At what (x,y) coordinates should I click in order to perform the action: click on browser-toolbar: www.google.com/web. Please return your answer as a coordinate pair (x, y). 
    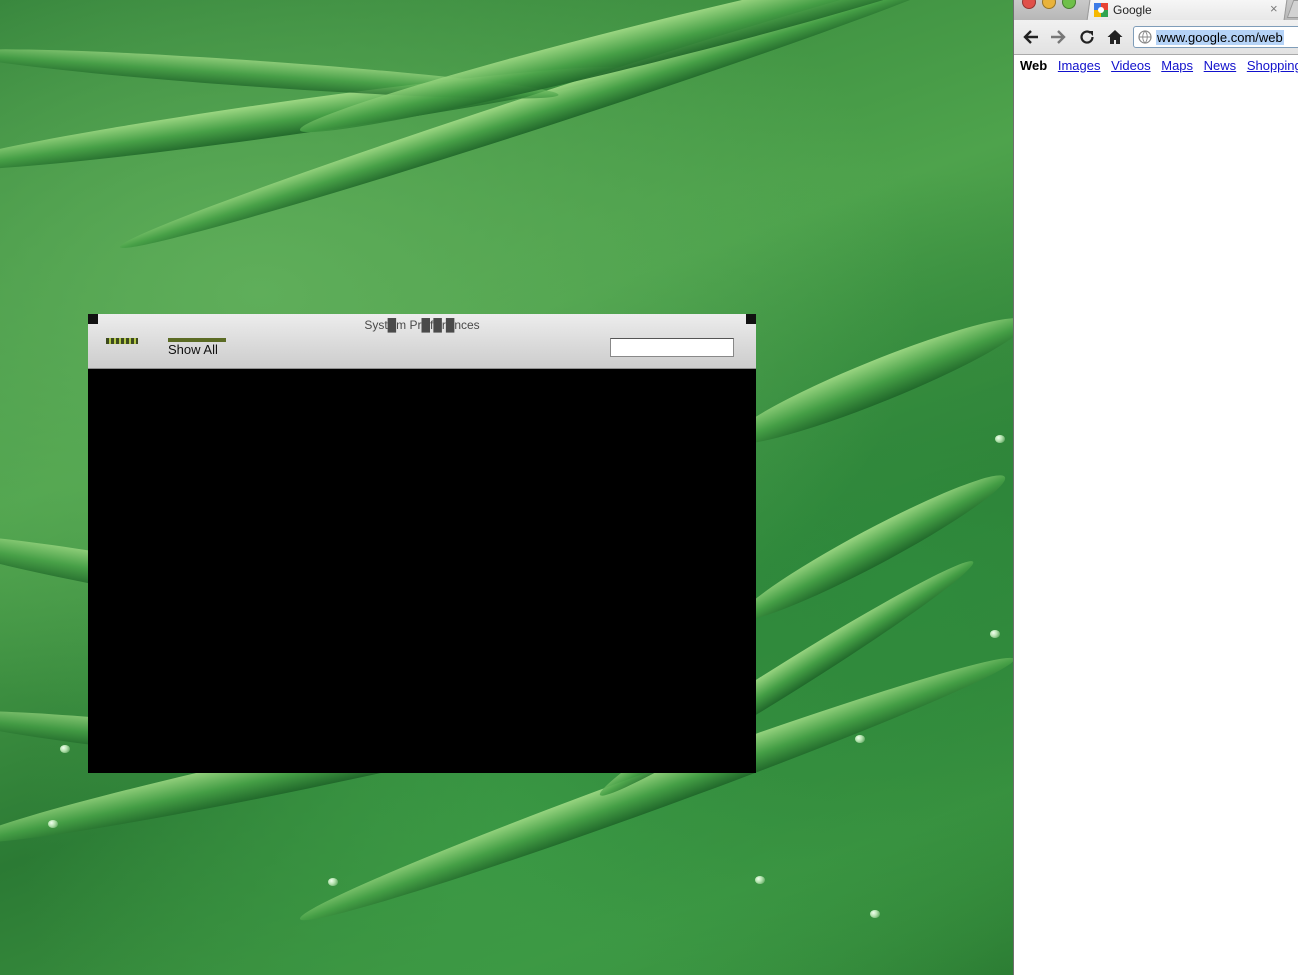
    Looking at the image, I should click on (1156, 37).